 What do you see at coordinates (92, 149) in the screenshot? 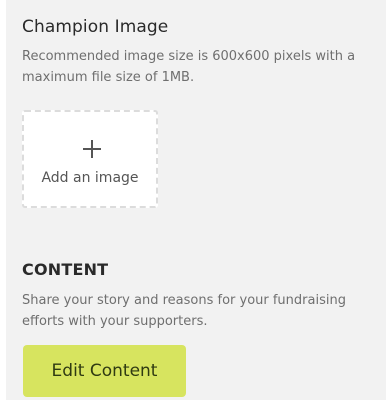
I see `plus-icon` at bounding box center [92, 149].